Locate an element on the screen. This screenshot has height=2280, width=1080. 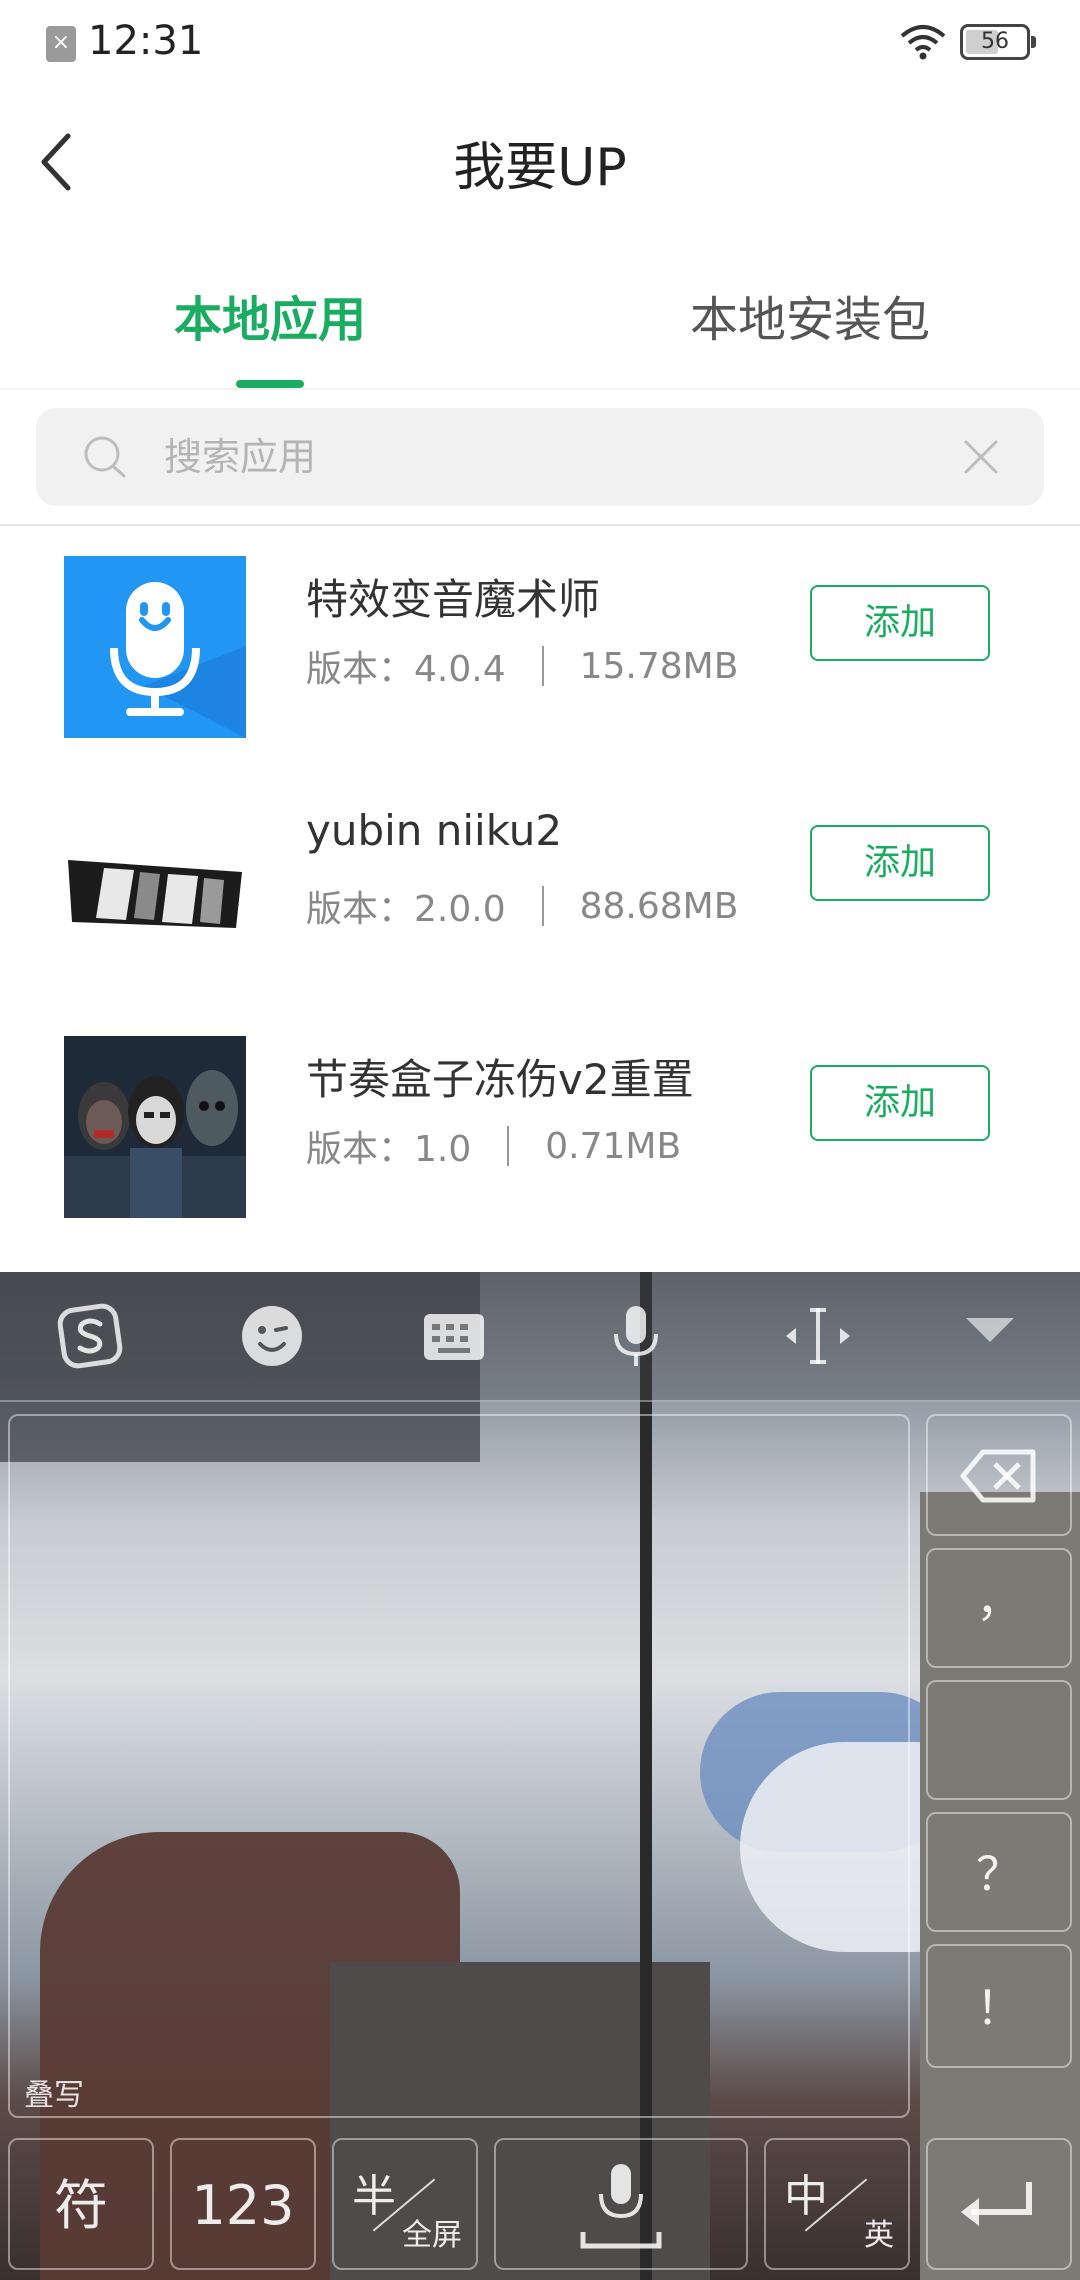
wifi-icon is located at coordinates (923, 42).